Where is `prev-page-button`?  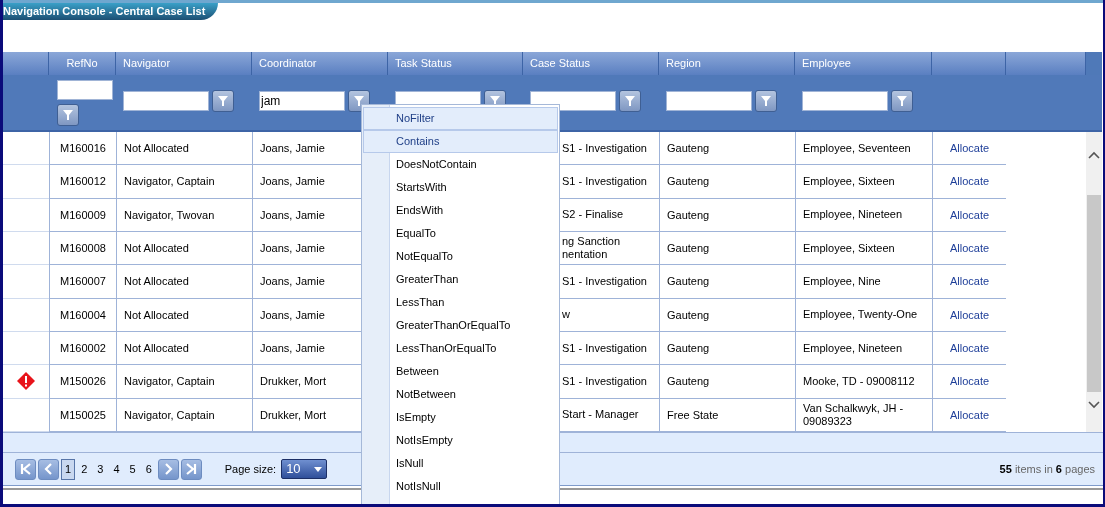 prev-page-button is located at coordinates (48, 469).